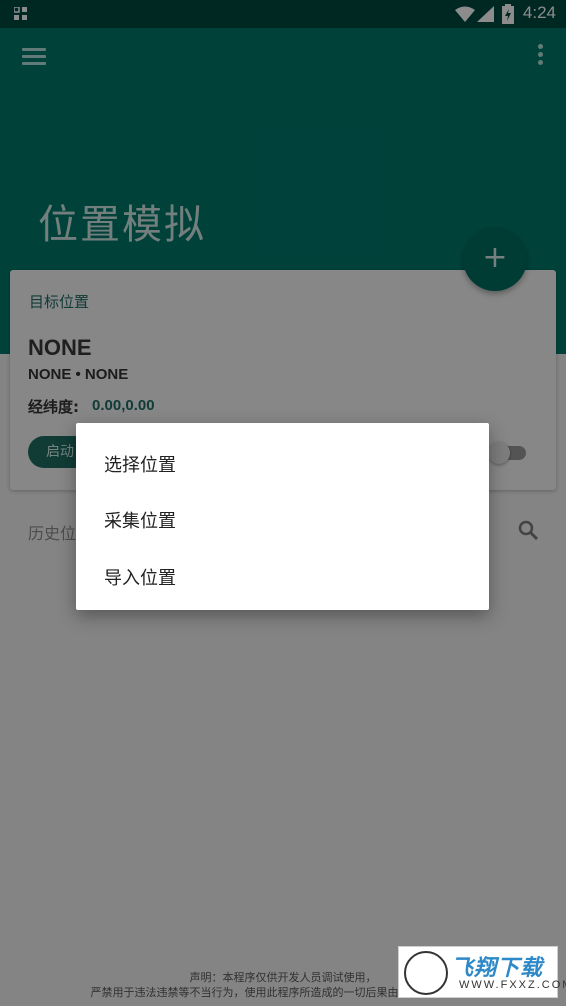 Image resolution: width=566 pixels, height=1006 pixels. Describe the element at coordinates (140, 577) in the screenshot. I see `dialog-item-import-location: 导入位置` at that location.